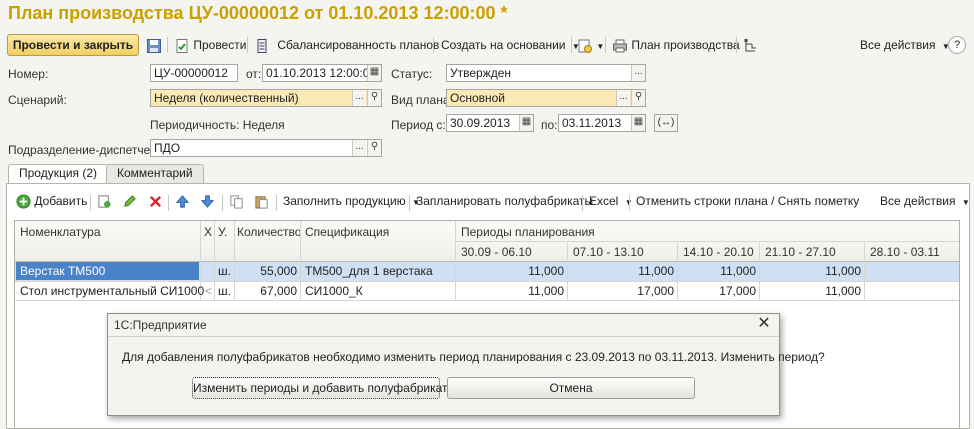  Describe the element at coordinates (84, 150) in the screenshot. I see `division-label: Подразделение-диспетчер:` at that location.